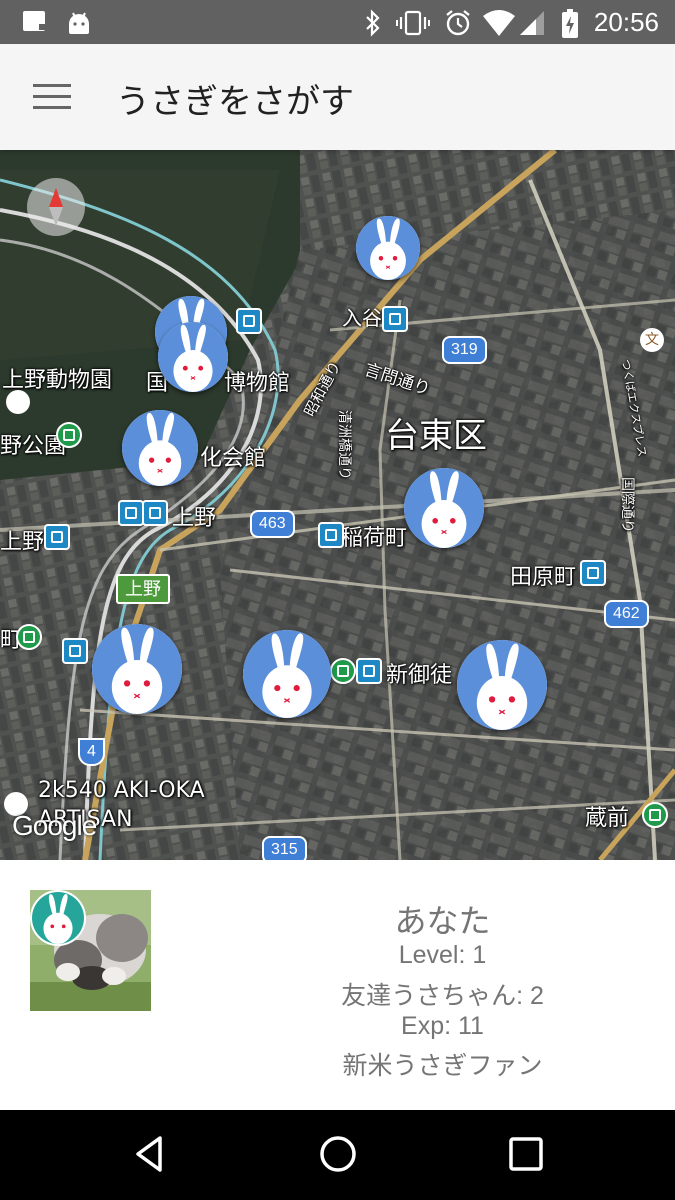  Describe the element at coordinates (374, 538) in the screenshot. I see `map-label-inaricho: 稲荷町` at that location.